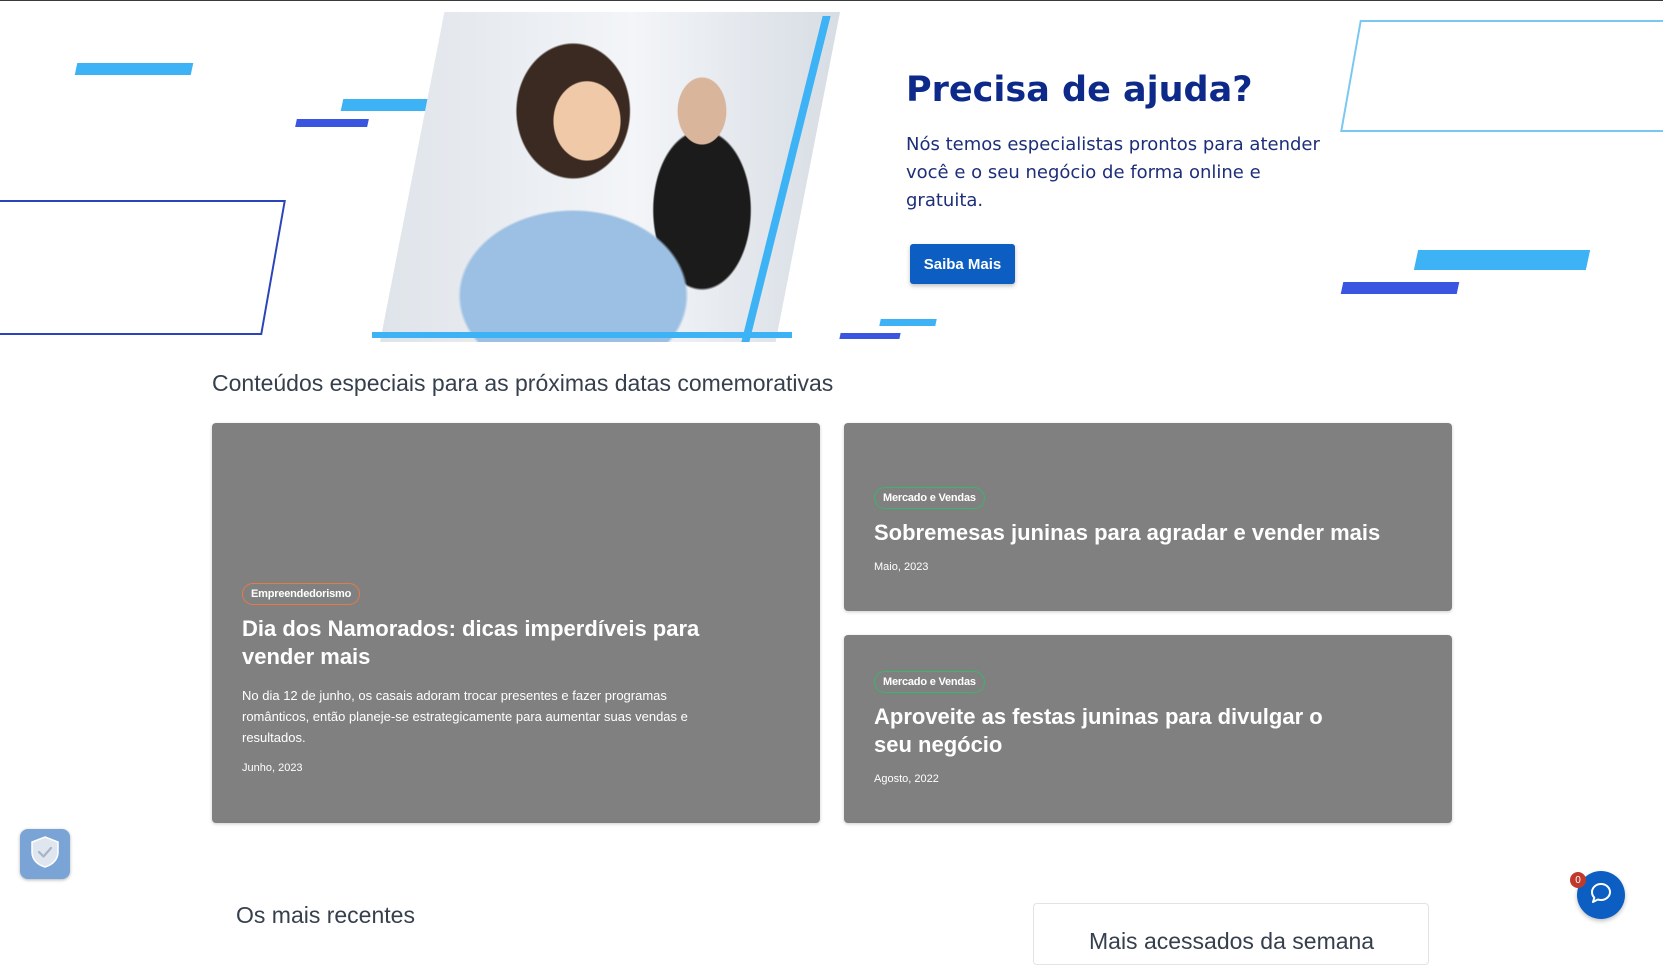 The image size is (1663, 965). Describe the element at coordinates (301, 594) in the screenshot. I see `category-badge: Empreendedorismo` at that location.